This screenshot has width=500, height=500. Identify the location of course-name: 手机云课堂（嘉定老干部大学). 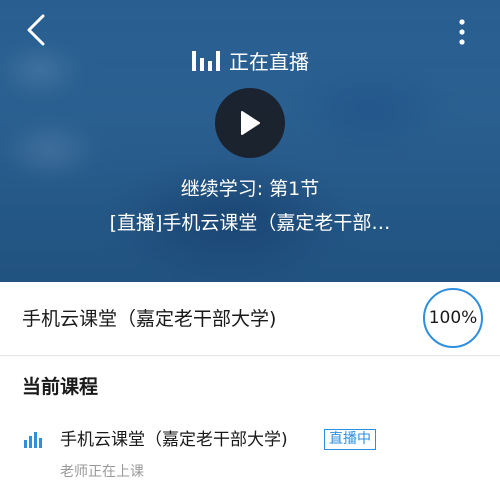
(149, 319).